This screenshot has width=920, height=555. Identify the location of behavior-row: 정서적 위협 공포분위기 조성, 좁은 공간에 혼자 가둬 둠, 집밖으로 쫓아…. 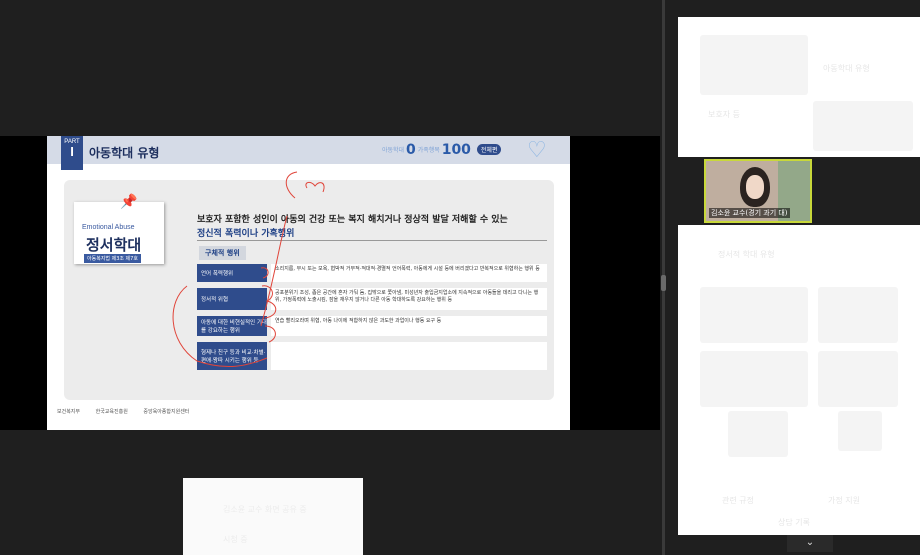
(372, 299).